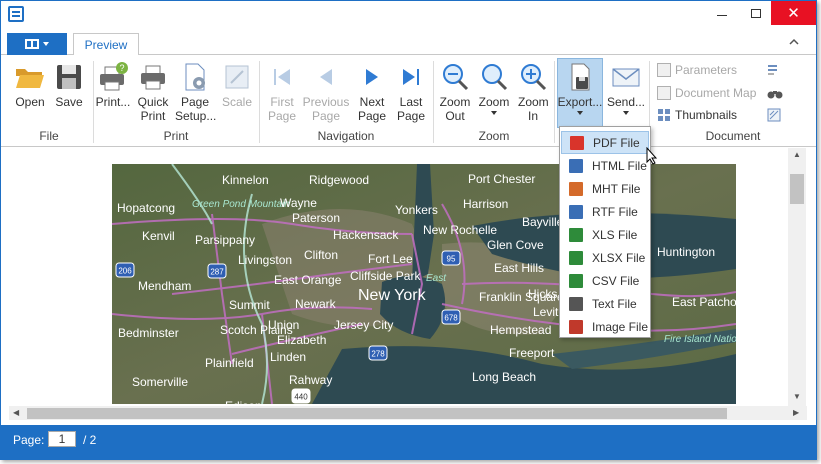 The height and width of the screenshot is (464, 821). I want to click on app-icon, so click(16, 14).